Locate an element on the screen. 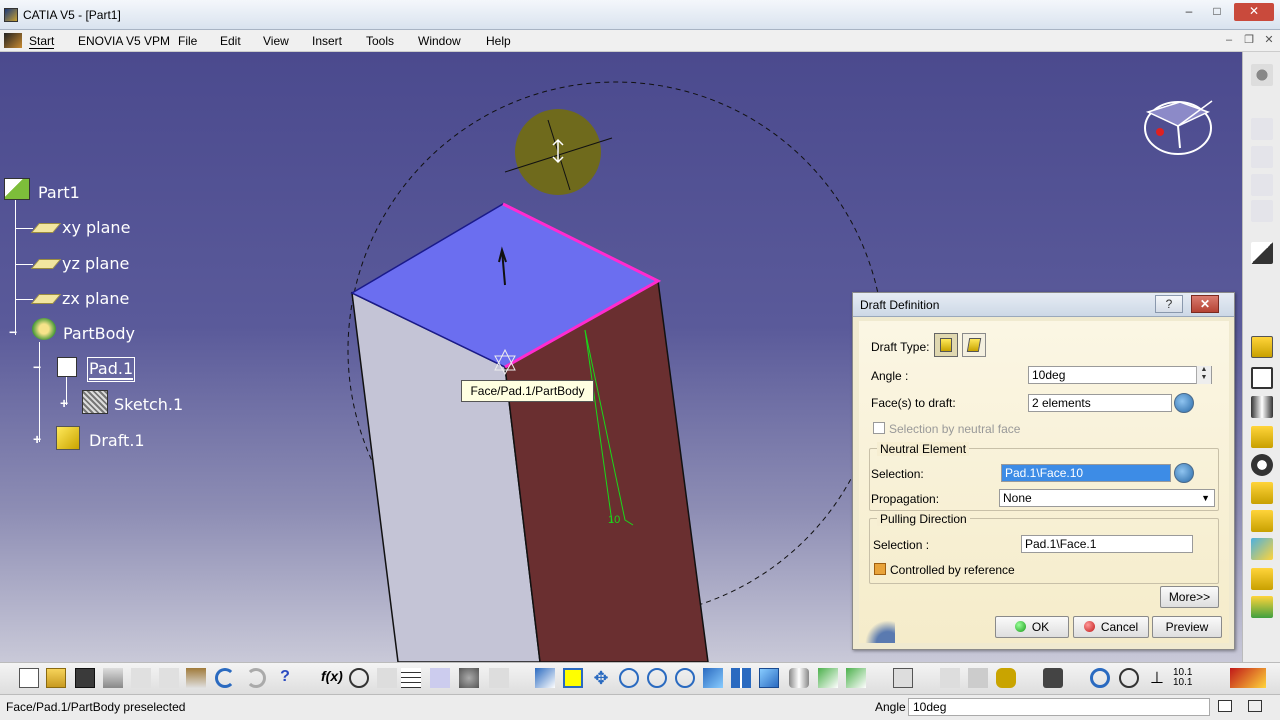 The image size is (1280, 720). power-input-icon is located at coordinates (1225, 706).